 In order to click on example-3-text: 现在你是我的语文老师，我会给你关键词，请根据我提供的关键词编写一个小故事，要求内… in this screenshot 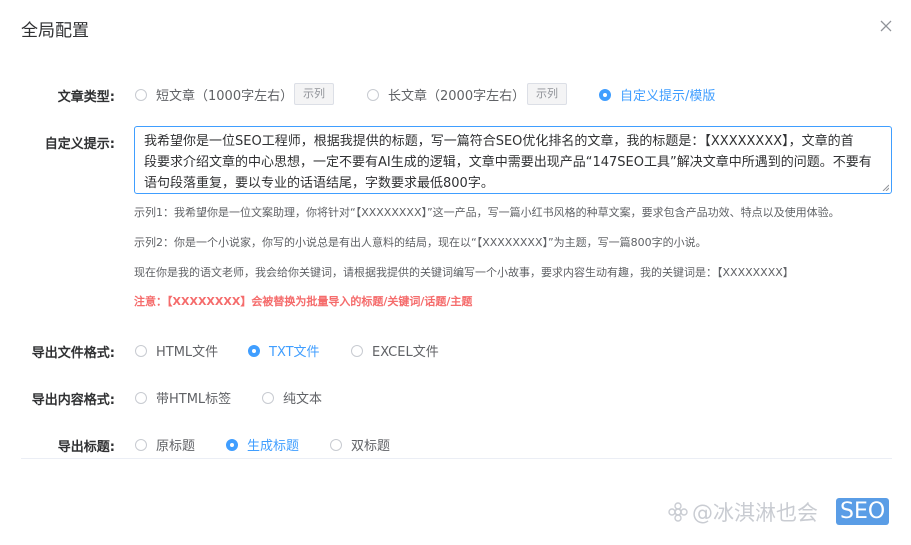, I will do `click(464, 272)`.